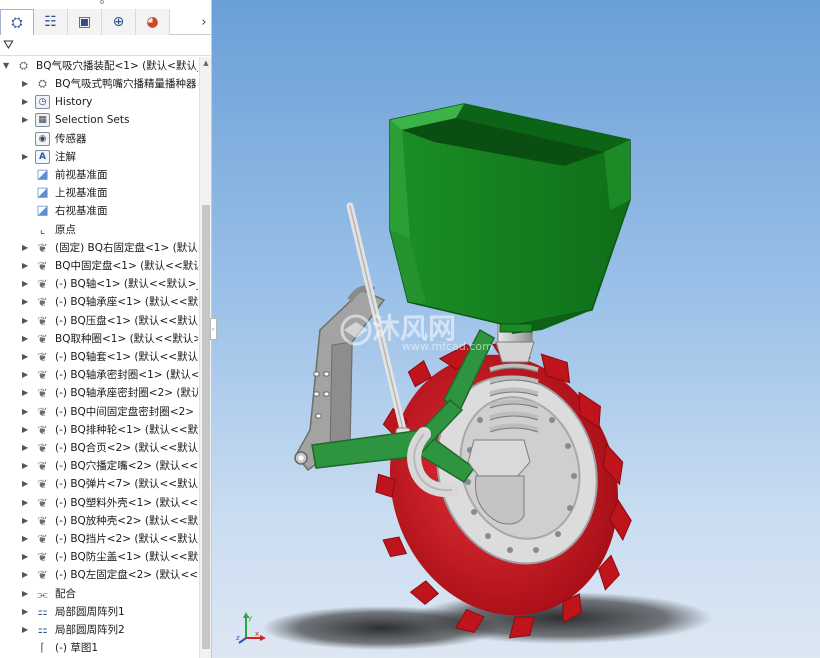 This screenshot has height=658, width=820. What do you see at coordinates (126, 338) in the screenshot?
I see `tree-item-label: BQ取种圈<1> (默认<<默认>_显` at bounding box center [126, 338].